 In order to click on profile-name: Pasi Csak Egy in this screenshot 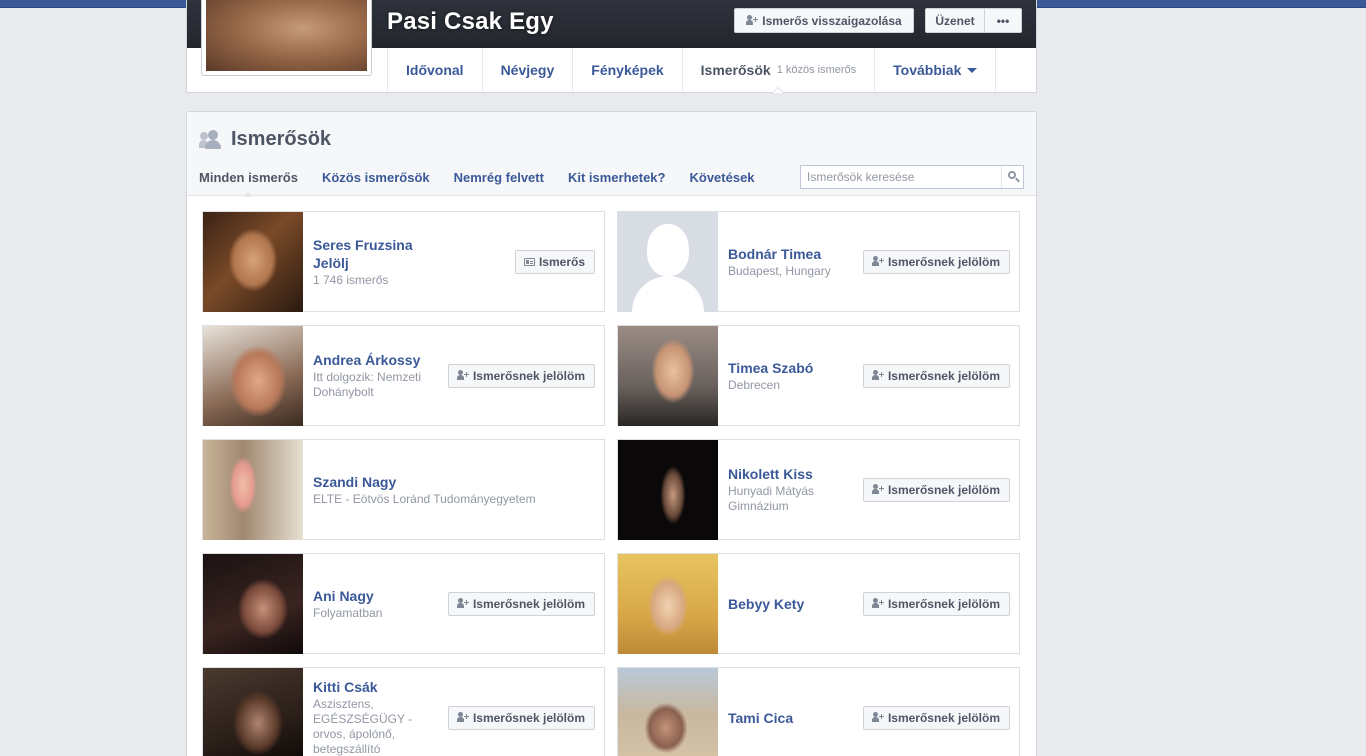, I will do `click(470, 22)`.